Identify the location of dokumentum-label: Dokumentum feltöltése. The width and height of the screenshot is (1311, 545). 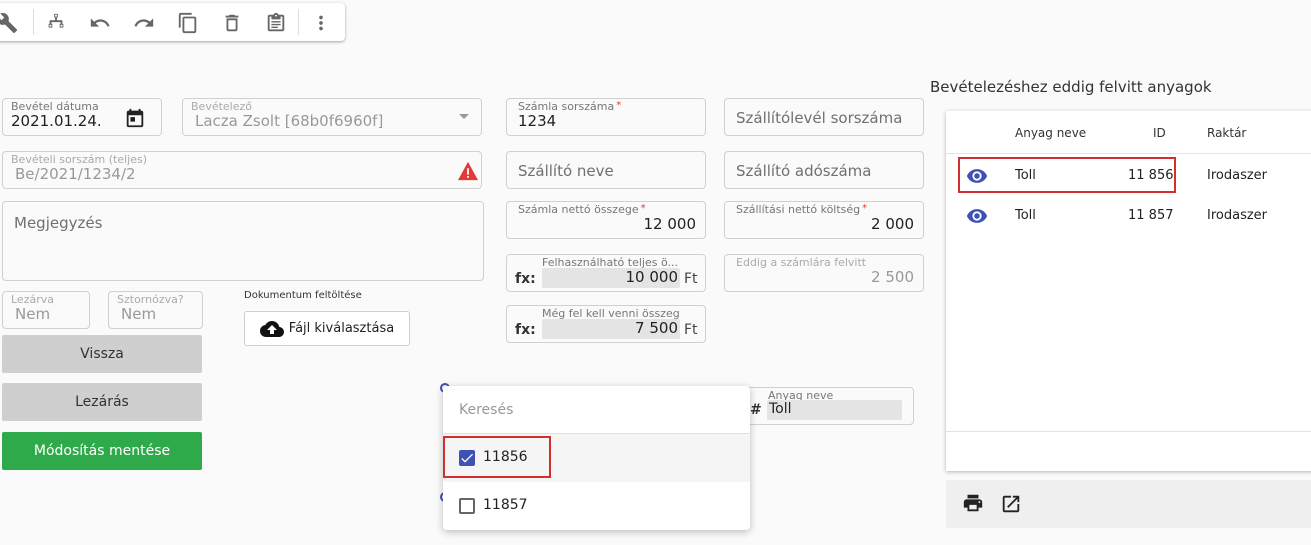
(303, 295).